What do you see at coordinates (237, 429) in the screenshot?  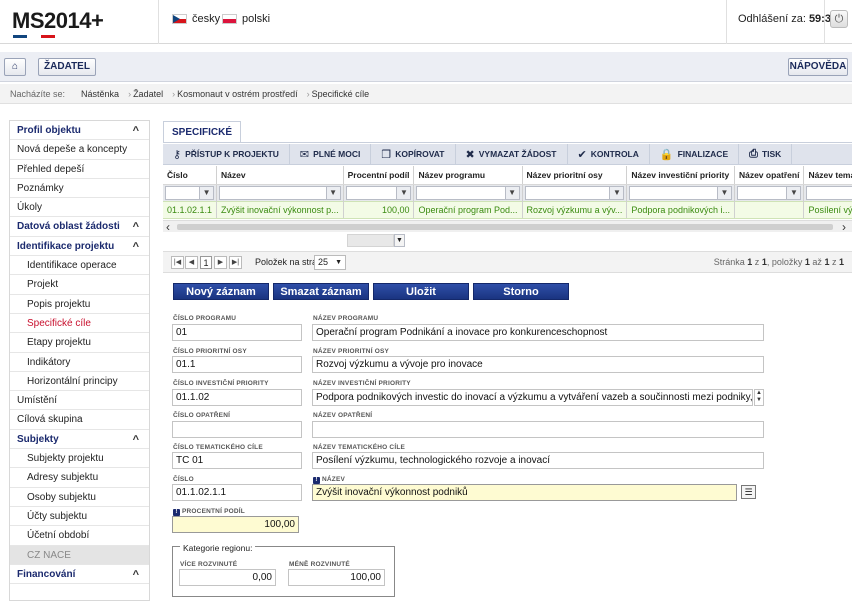 I see `cislo-opatreni-field` at bounding box center [237, 429].